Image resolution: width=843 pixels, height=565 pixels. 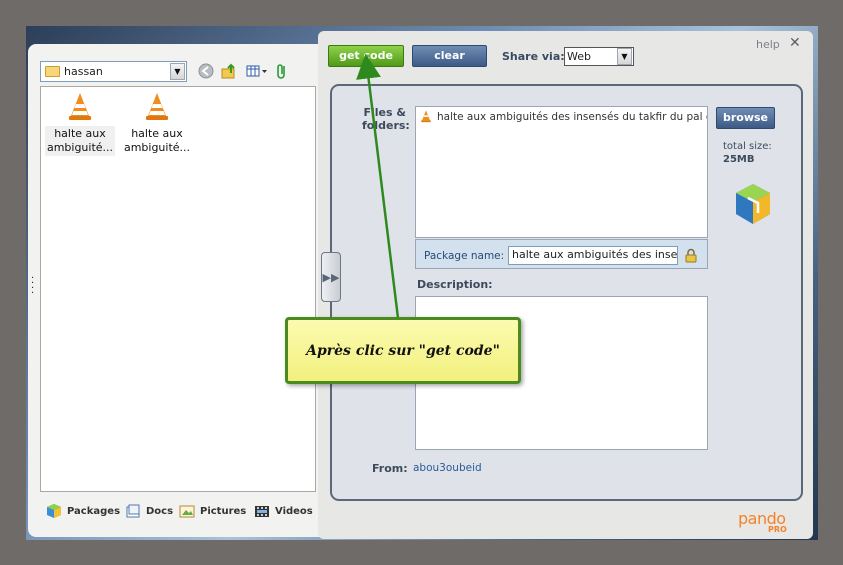 What do you see at coordinates (206, 71) in the screenshot?
I see `back-icon` at bounding box center [206, 71].